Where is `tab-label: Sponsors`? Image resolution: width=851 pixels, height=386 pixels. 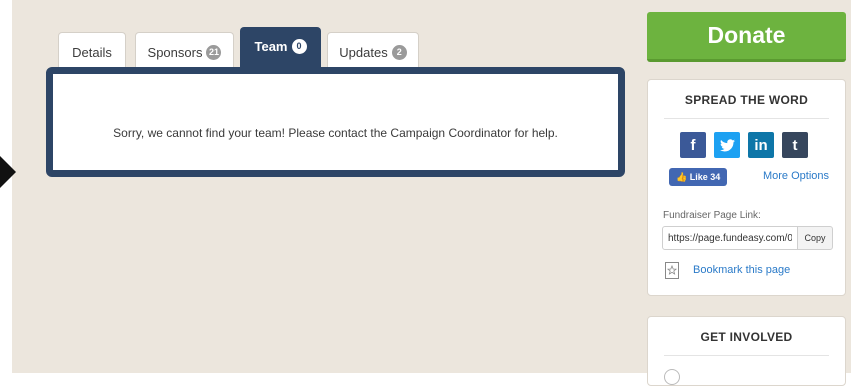
tab-label: Sponsors is located at coordinates (175, 52).